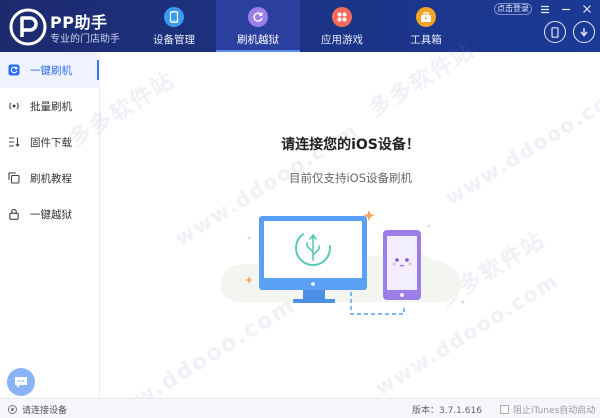 Image resolution: width=600 pixels, height=418 pixels. I want to click on menu-icon, so click(545, 9).